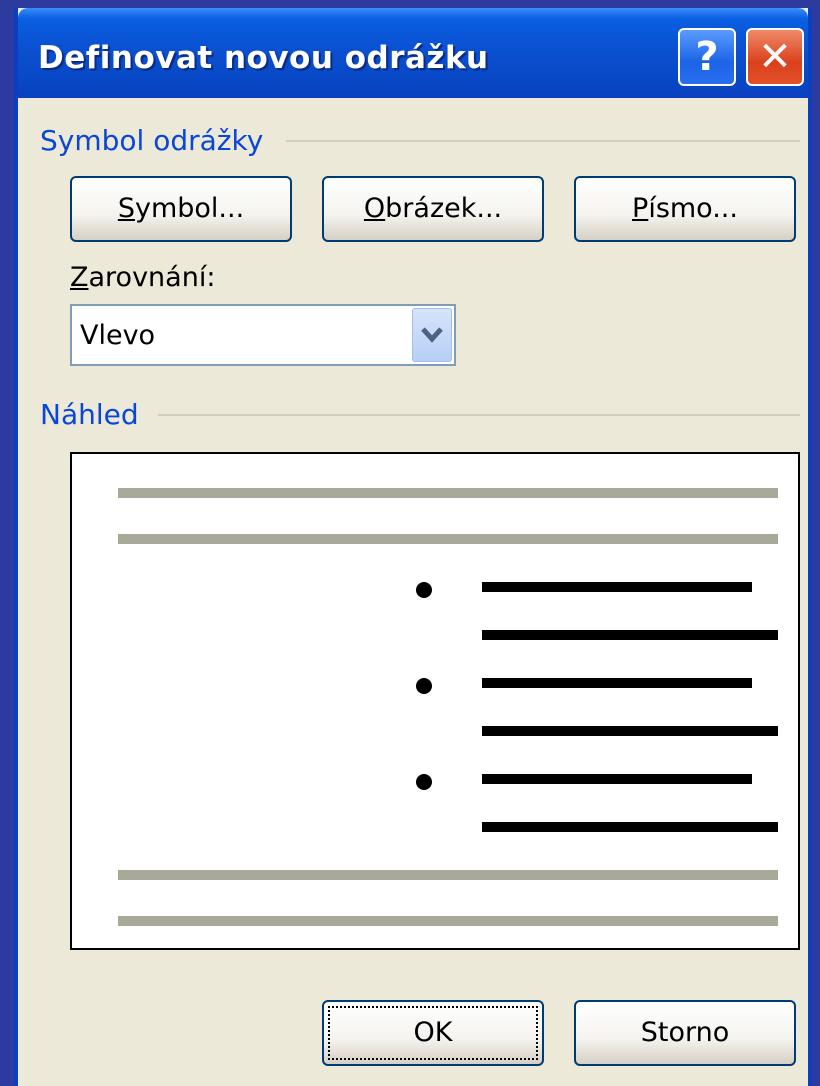 This screenshot has height=1086, width=820. What do you see at coordinates (79, 277) in the screenshot?
I see `alignment-label-accel: Z` at bounding box center [79, 277].